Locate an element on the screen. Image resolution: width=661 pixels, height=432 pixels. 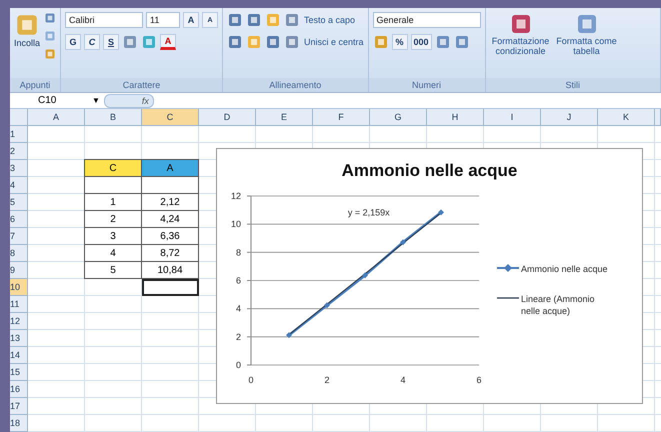
column-header: E is located at coordinates (284, 117).